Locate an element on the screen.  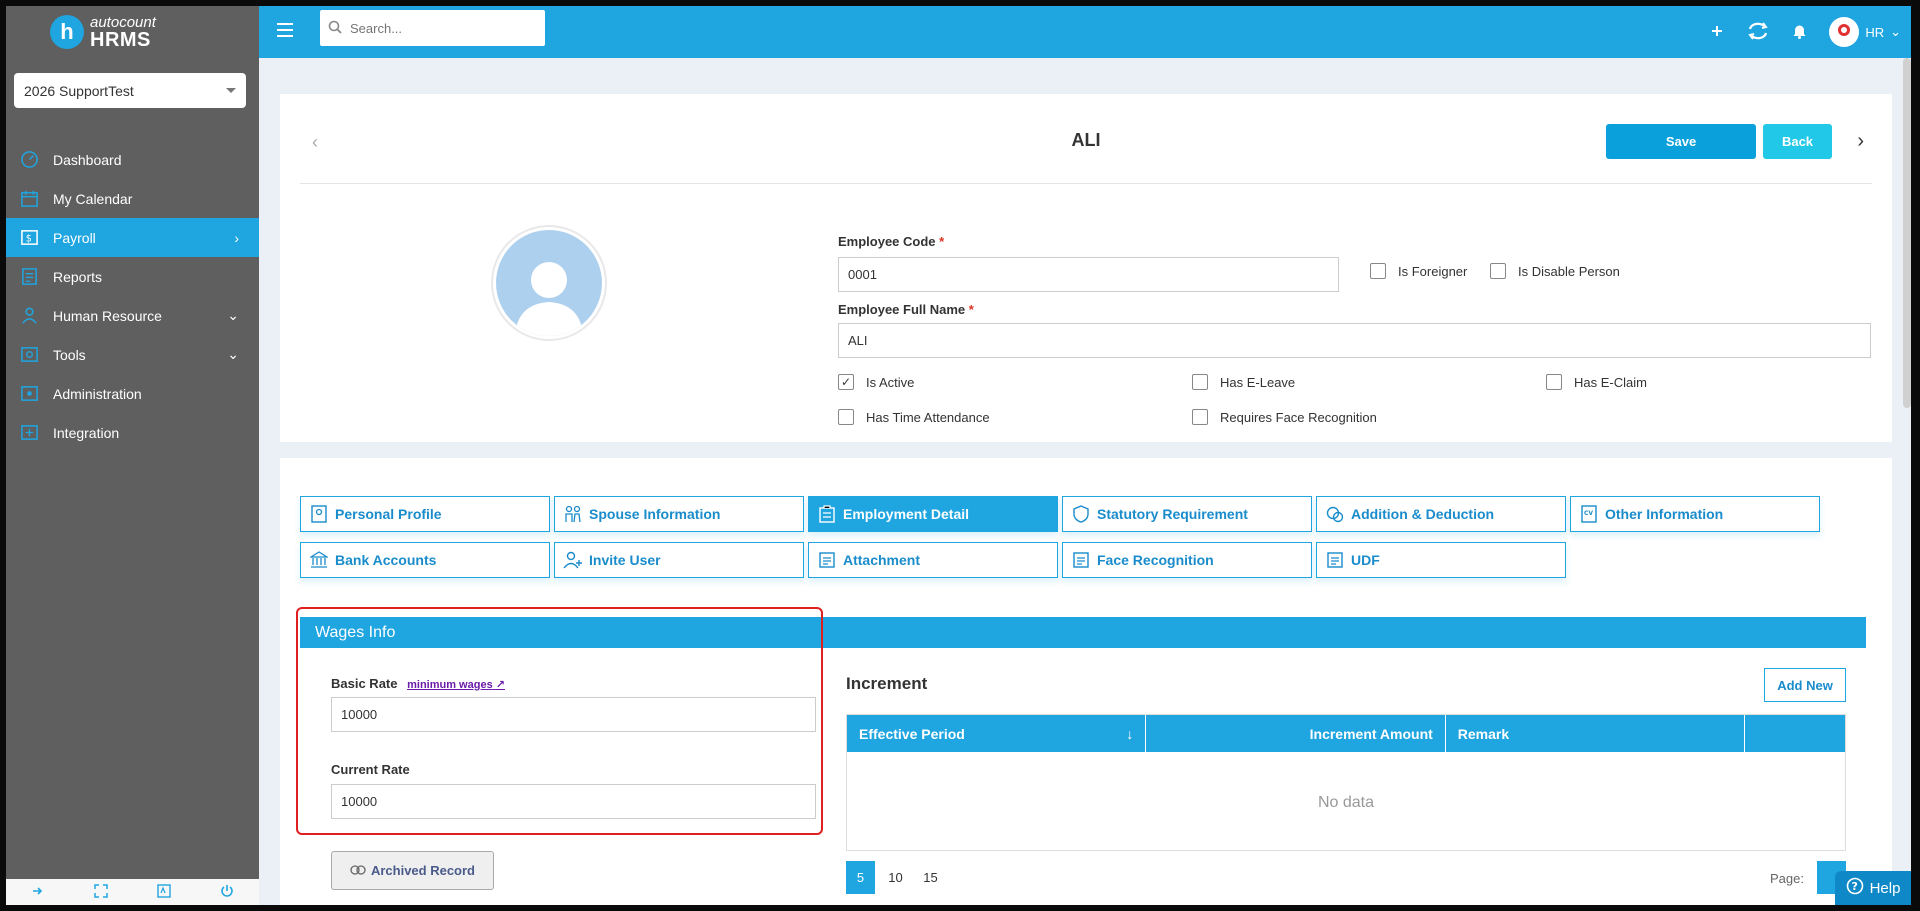
svg-text: CV is located at coordinates (1588, 513).